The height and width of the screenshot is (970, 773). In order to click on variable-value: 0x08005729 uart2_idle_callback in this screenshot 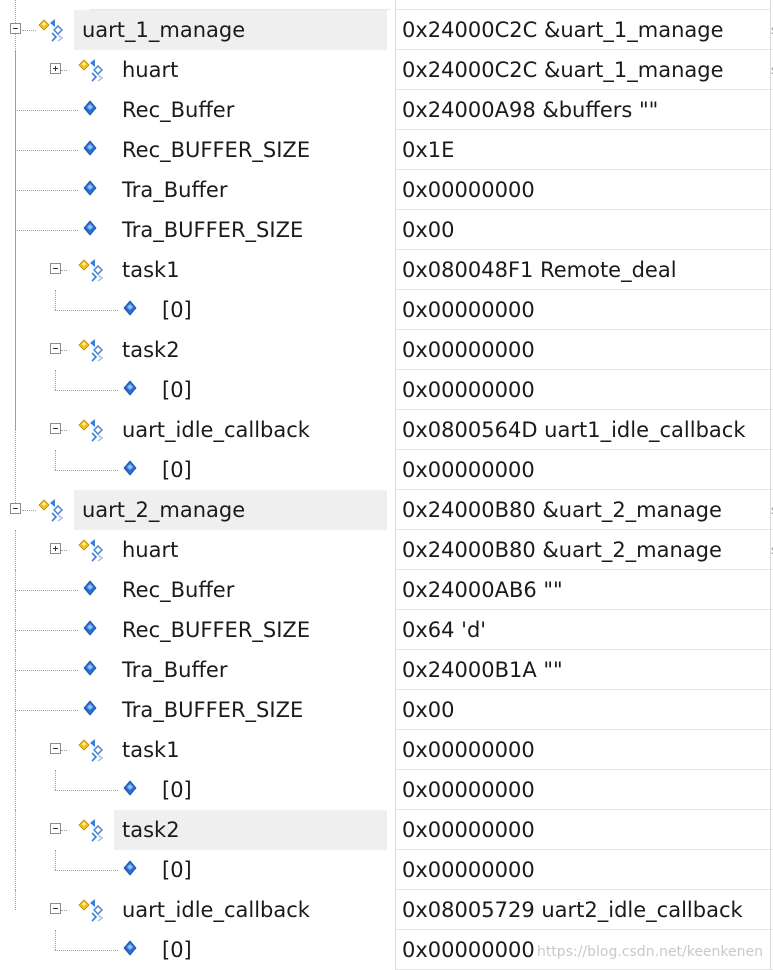, I will do `click(572, 910)`.